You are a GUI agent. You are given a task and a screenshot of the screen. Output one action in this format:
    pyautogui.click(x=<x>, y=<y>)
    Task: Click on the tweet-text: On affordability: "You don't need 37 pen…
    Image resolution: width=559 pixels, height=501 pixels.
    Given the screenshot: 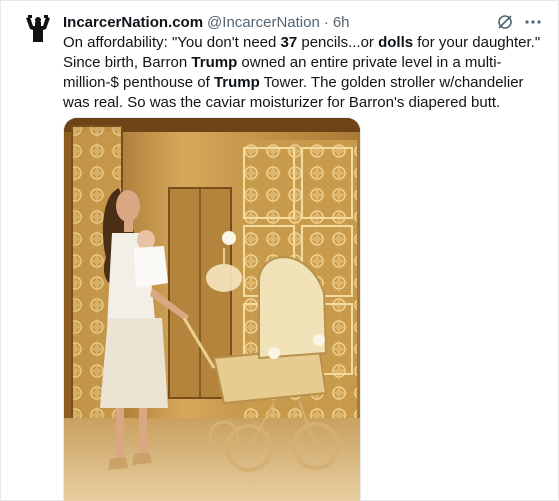 What is the action you would take?
    pyautogui.click(x=305, y=73)
    